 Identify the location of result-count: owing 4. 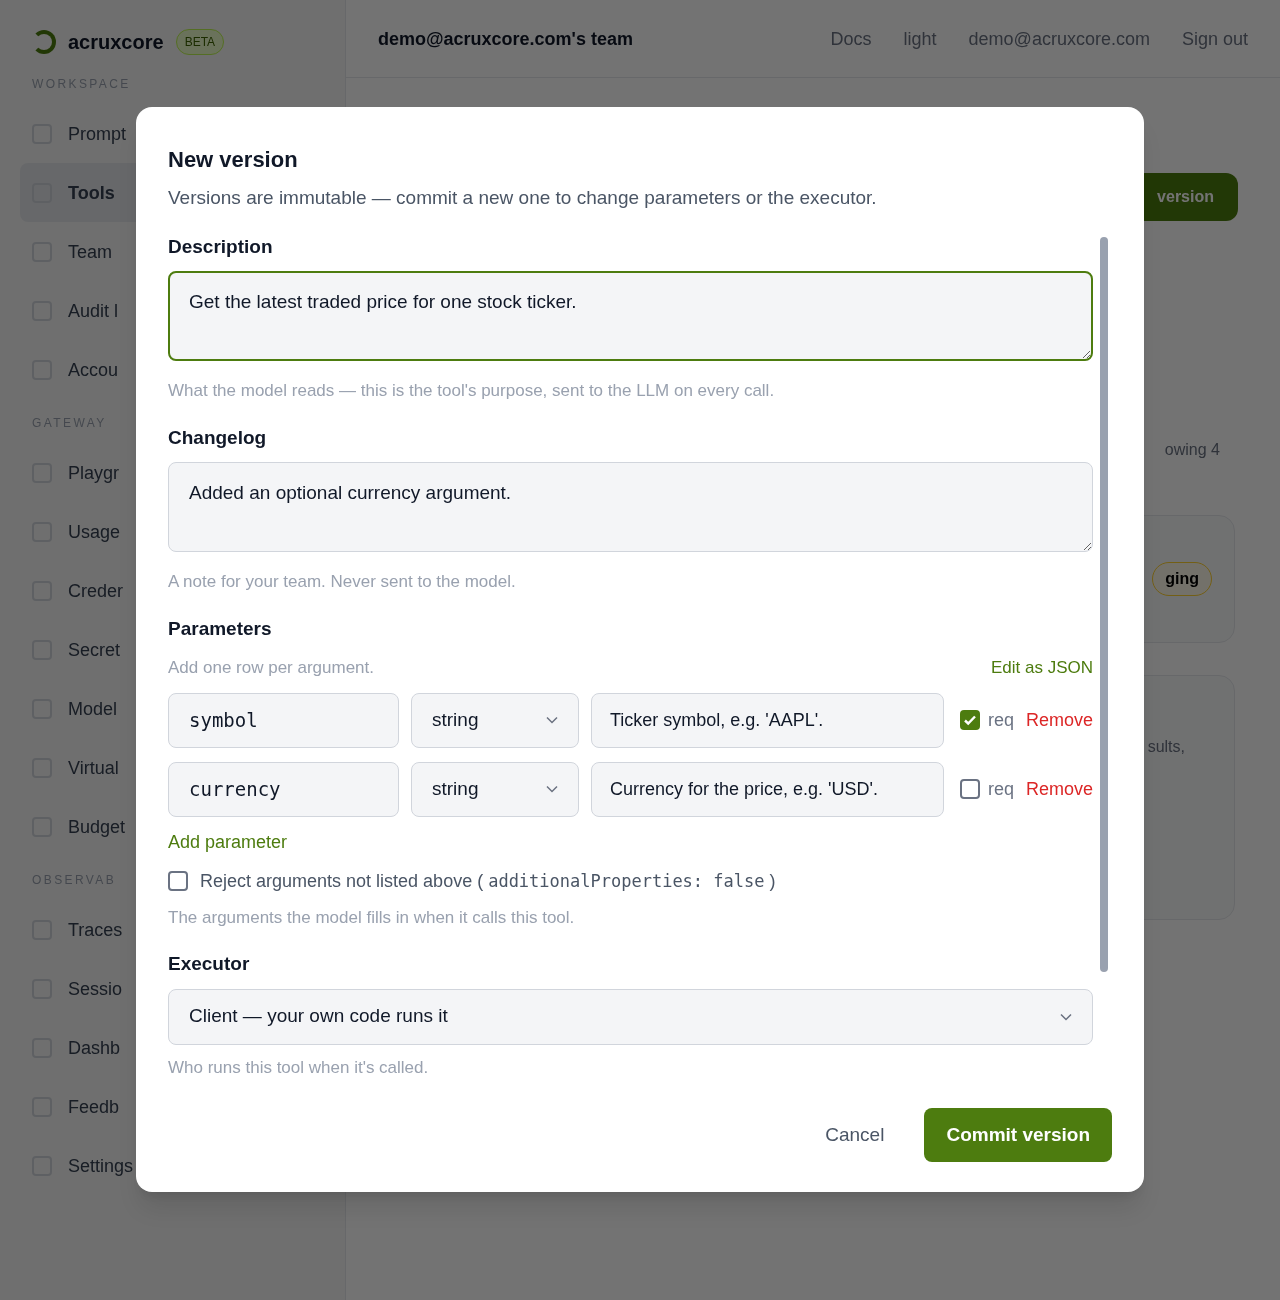
(1192, 450).